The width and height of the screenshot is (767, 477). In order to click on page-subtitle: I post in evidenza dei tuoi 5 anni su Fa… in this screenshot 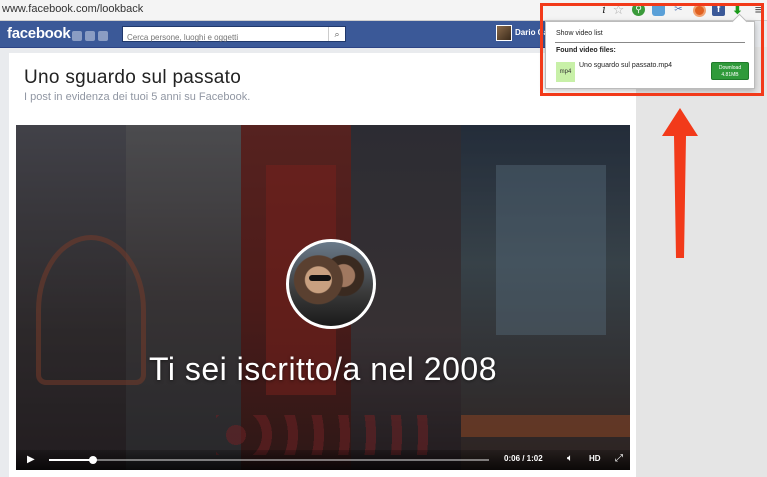, I will do `click(137, 97)`.